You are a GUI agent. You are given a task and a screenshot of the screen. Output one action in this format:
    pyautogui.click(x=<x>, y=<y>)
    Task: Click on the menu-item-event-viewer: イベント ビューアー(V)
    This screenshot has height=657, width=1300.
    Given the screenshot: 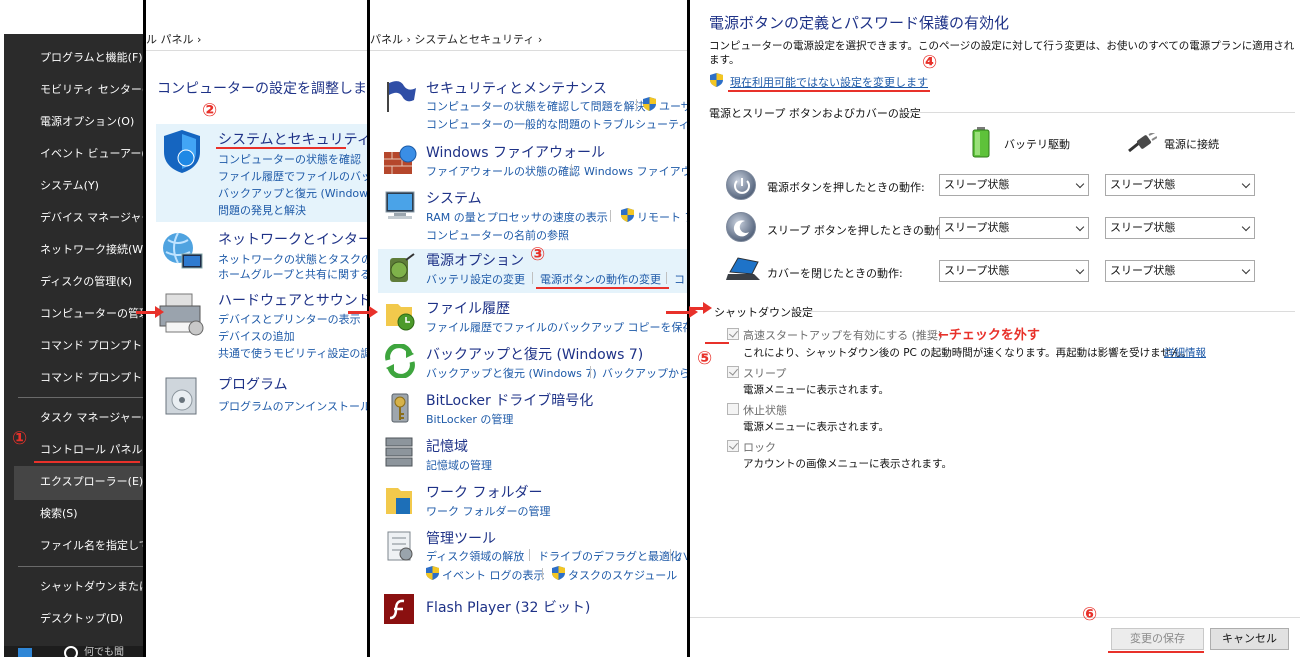 What is the action you would take?
    pyautogui.click(x=91, y=154)
    